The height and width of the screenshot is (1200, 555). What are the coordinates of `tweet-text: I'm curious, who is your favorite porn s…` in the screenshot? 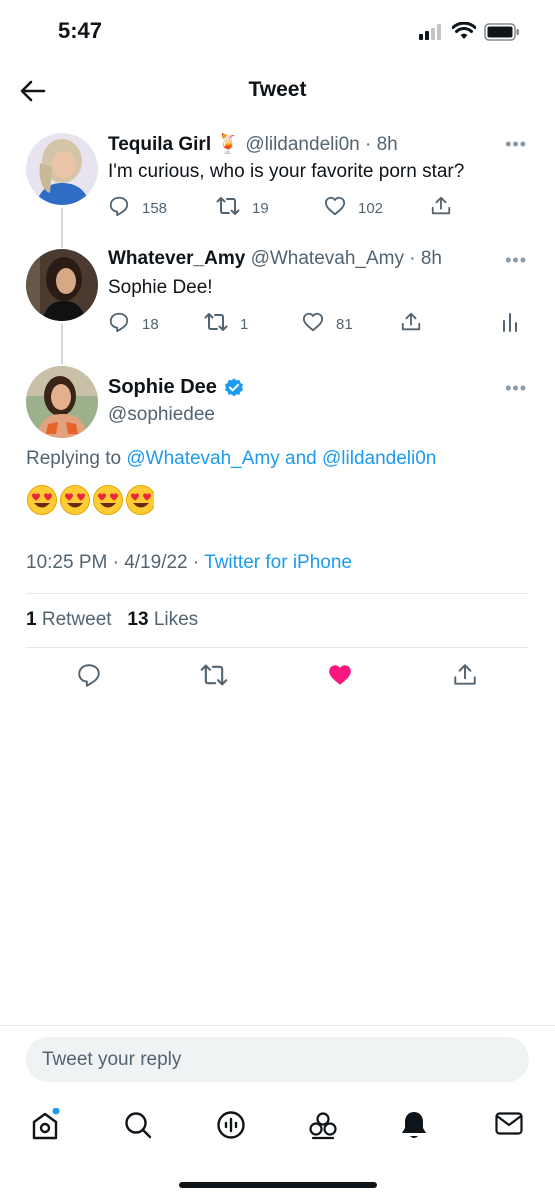 It's located at (286, 171).